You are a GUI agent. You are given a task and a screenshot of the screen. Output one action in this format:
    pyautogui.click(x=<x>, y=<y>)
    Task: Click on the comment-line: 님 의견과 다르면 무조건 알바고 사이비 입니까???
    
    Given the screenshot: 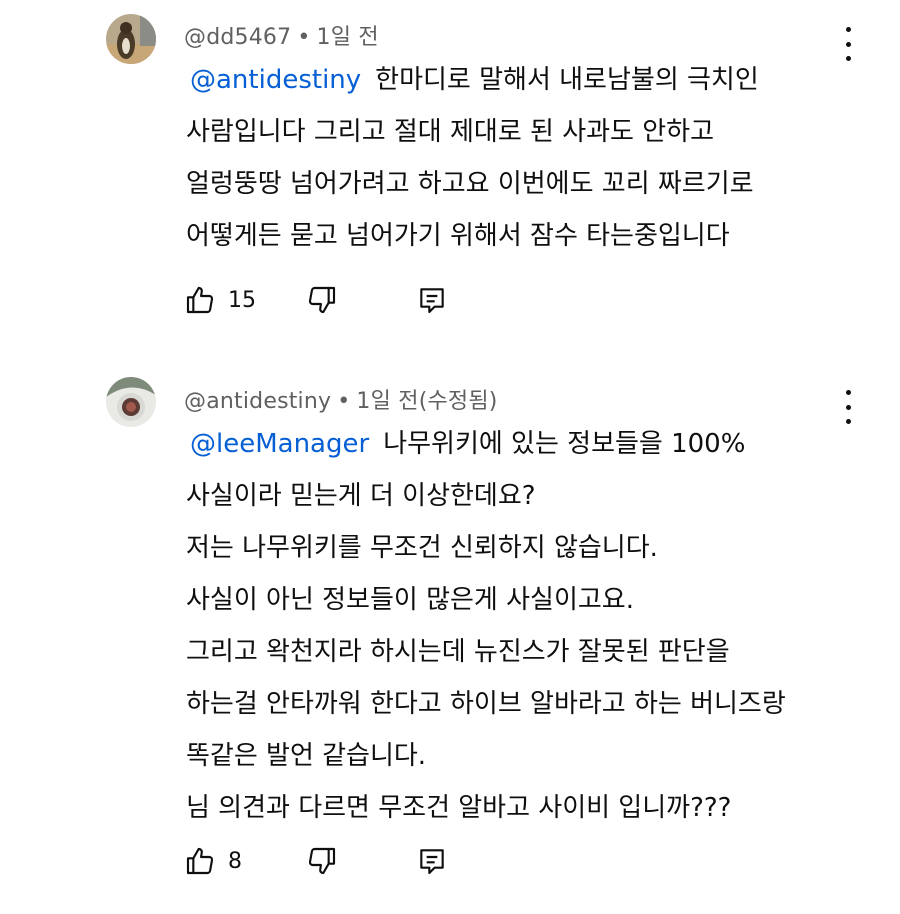 What is the action you would take?
    pyautogui.click(x=459, y=808)
    